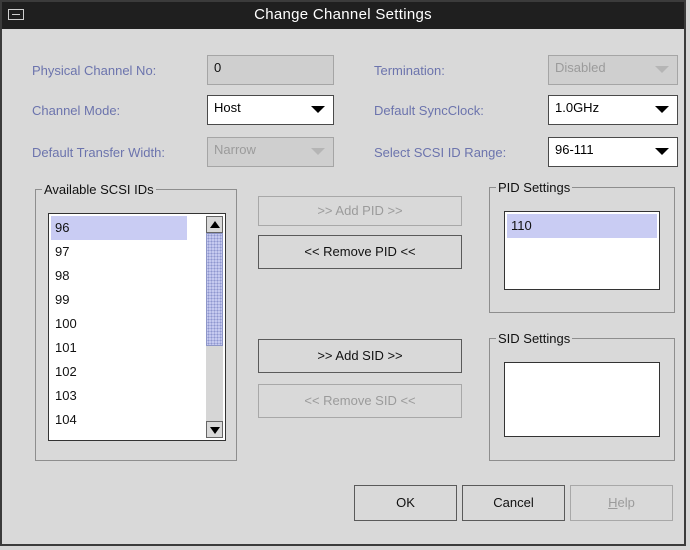 The width and height of the screenshot is (690, 550). I want to click on channel-mode-select: Host, so click(270, 110).